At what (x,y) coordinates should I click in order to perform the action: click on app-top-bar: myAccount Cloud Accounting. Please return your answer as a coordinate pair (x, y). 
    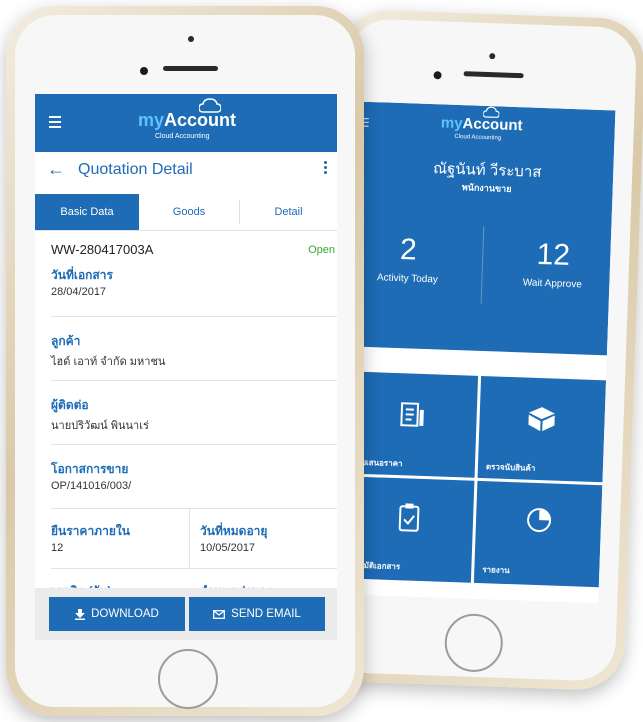
    Looking at the image, I should click on (186, 123).